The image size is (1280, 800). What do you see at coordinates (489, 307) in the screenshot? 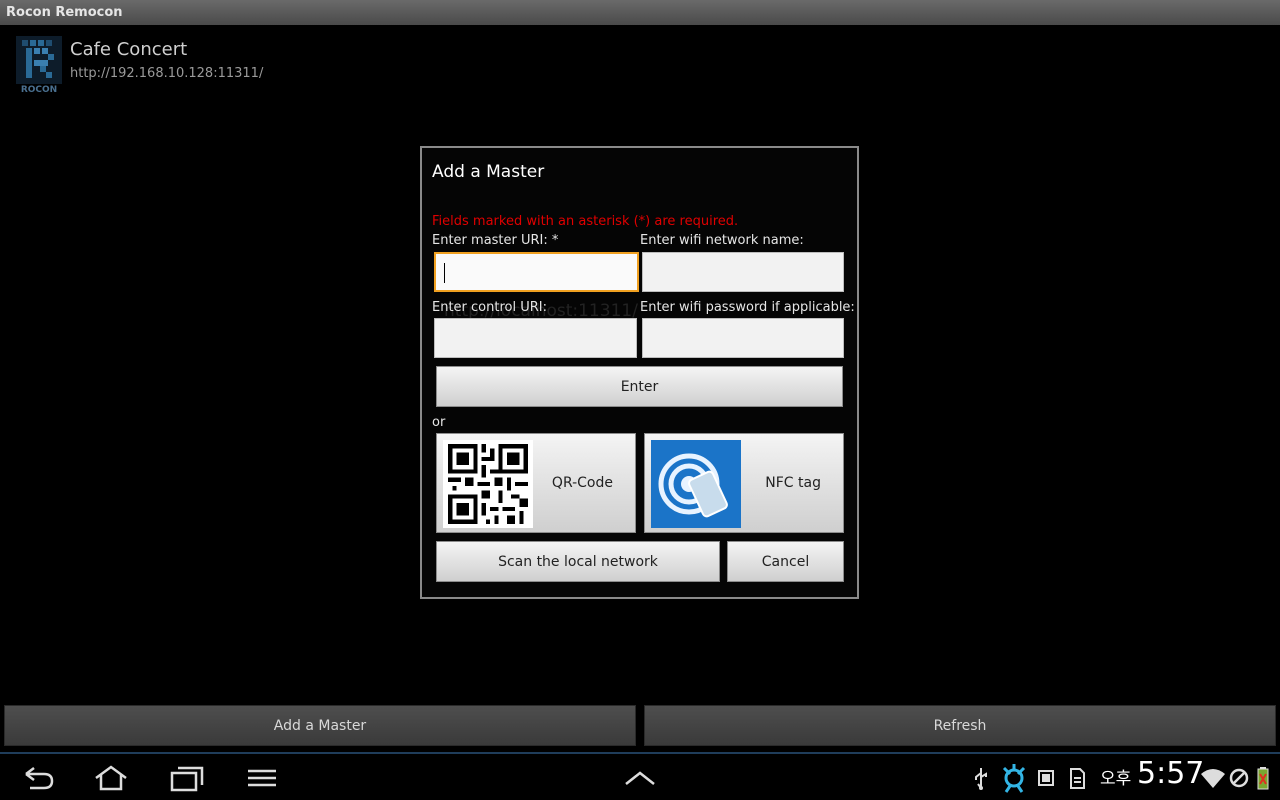
I see `control-uri-label: Enter control URI:` at bounding box center [489, 307].